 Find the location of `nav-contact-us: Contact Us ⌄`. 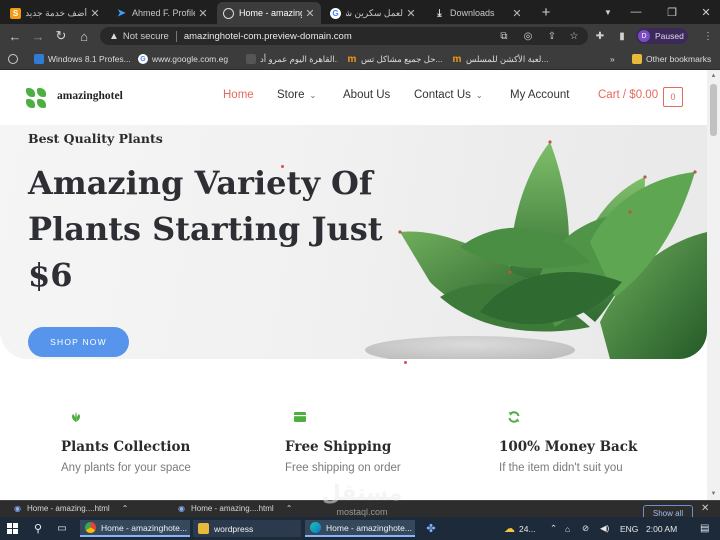

nav-contact-us: Contact Us ⌄ is located at coordinates (448, 95).